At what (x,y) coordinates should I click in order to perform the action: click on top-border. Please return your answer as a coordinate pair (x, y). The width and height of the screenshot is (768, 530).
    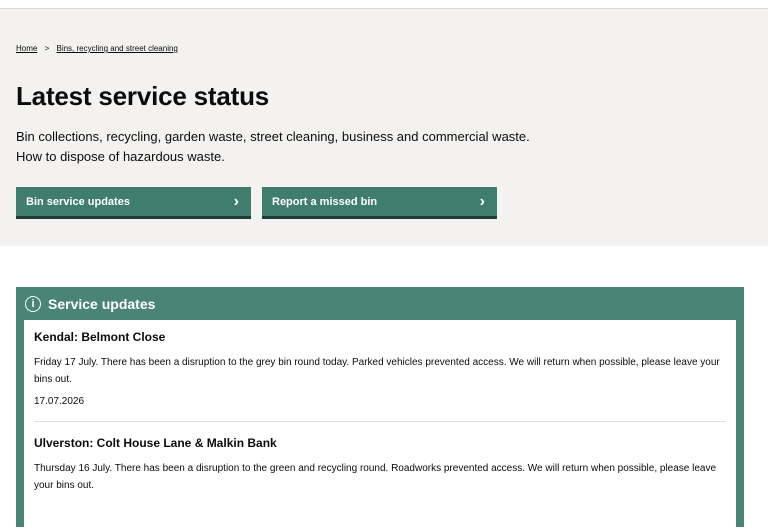
    Looking at the image, I should click on (384, 4).